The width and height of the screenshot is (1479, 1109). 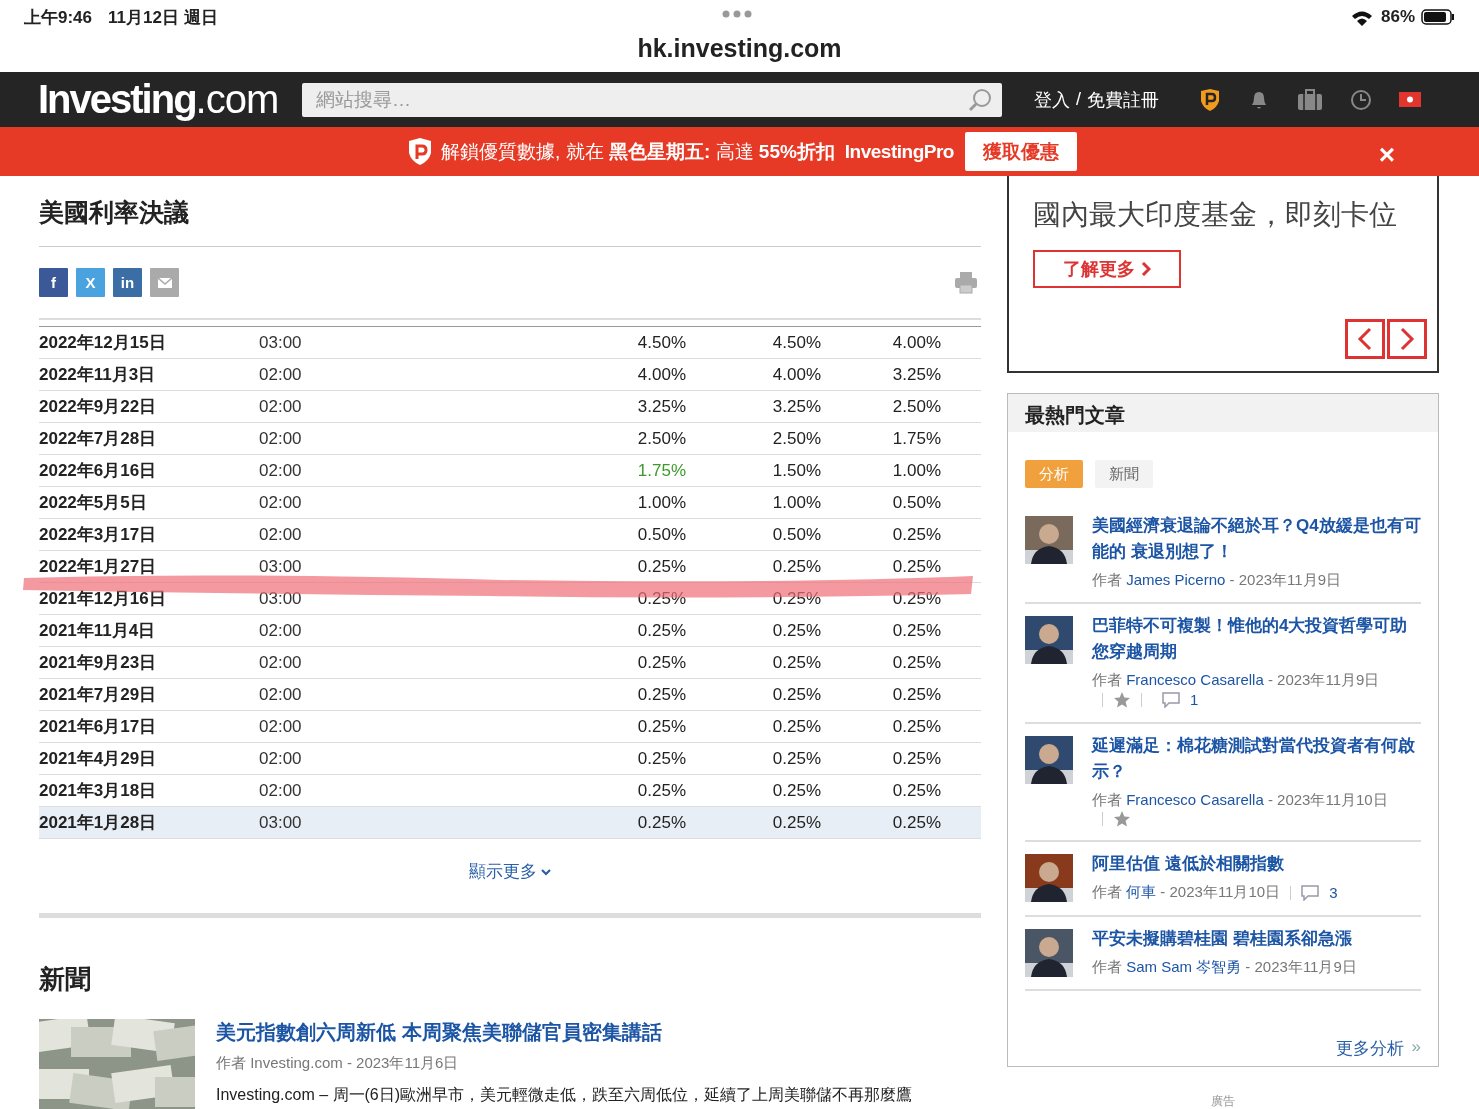 I want to click on article-title-link: 巴菲特不可複製！惟他的4大投資哲學可助您穿越周期, so click(x=1256, y=639).